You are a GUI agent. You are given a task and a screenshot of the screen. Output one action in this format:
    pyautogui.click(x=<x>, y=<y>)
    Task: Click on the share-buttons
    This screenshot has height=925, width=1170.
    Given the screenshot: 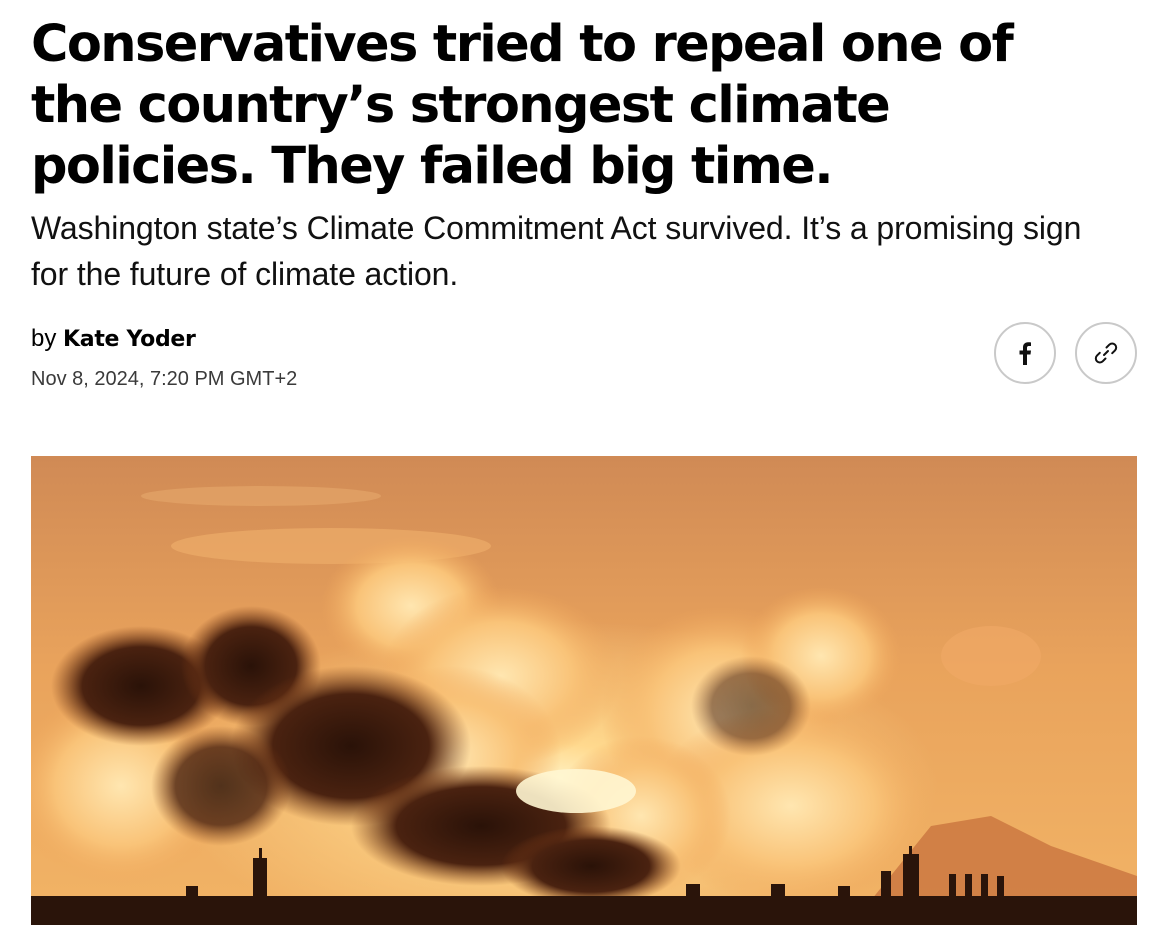 What is the action you would take?
    pyautogui.click(x=1065, y=353)
    